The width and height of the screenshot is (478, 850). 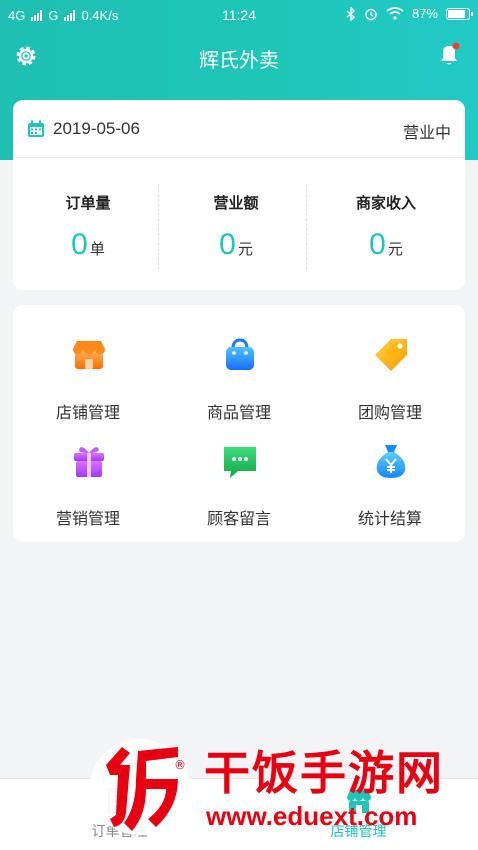 What do you see at coordinates (386, 224) in the screenshot?
I see `stat-merchant-income: 商家收入 0元` at bounding box center [386, 224].